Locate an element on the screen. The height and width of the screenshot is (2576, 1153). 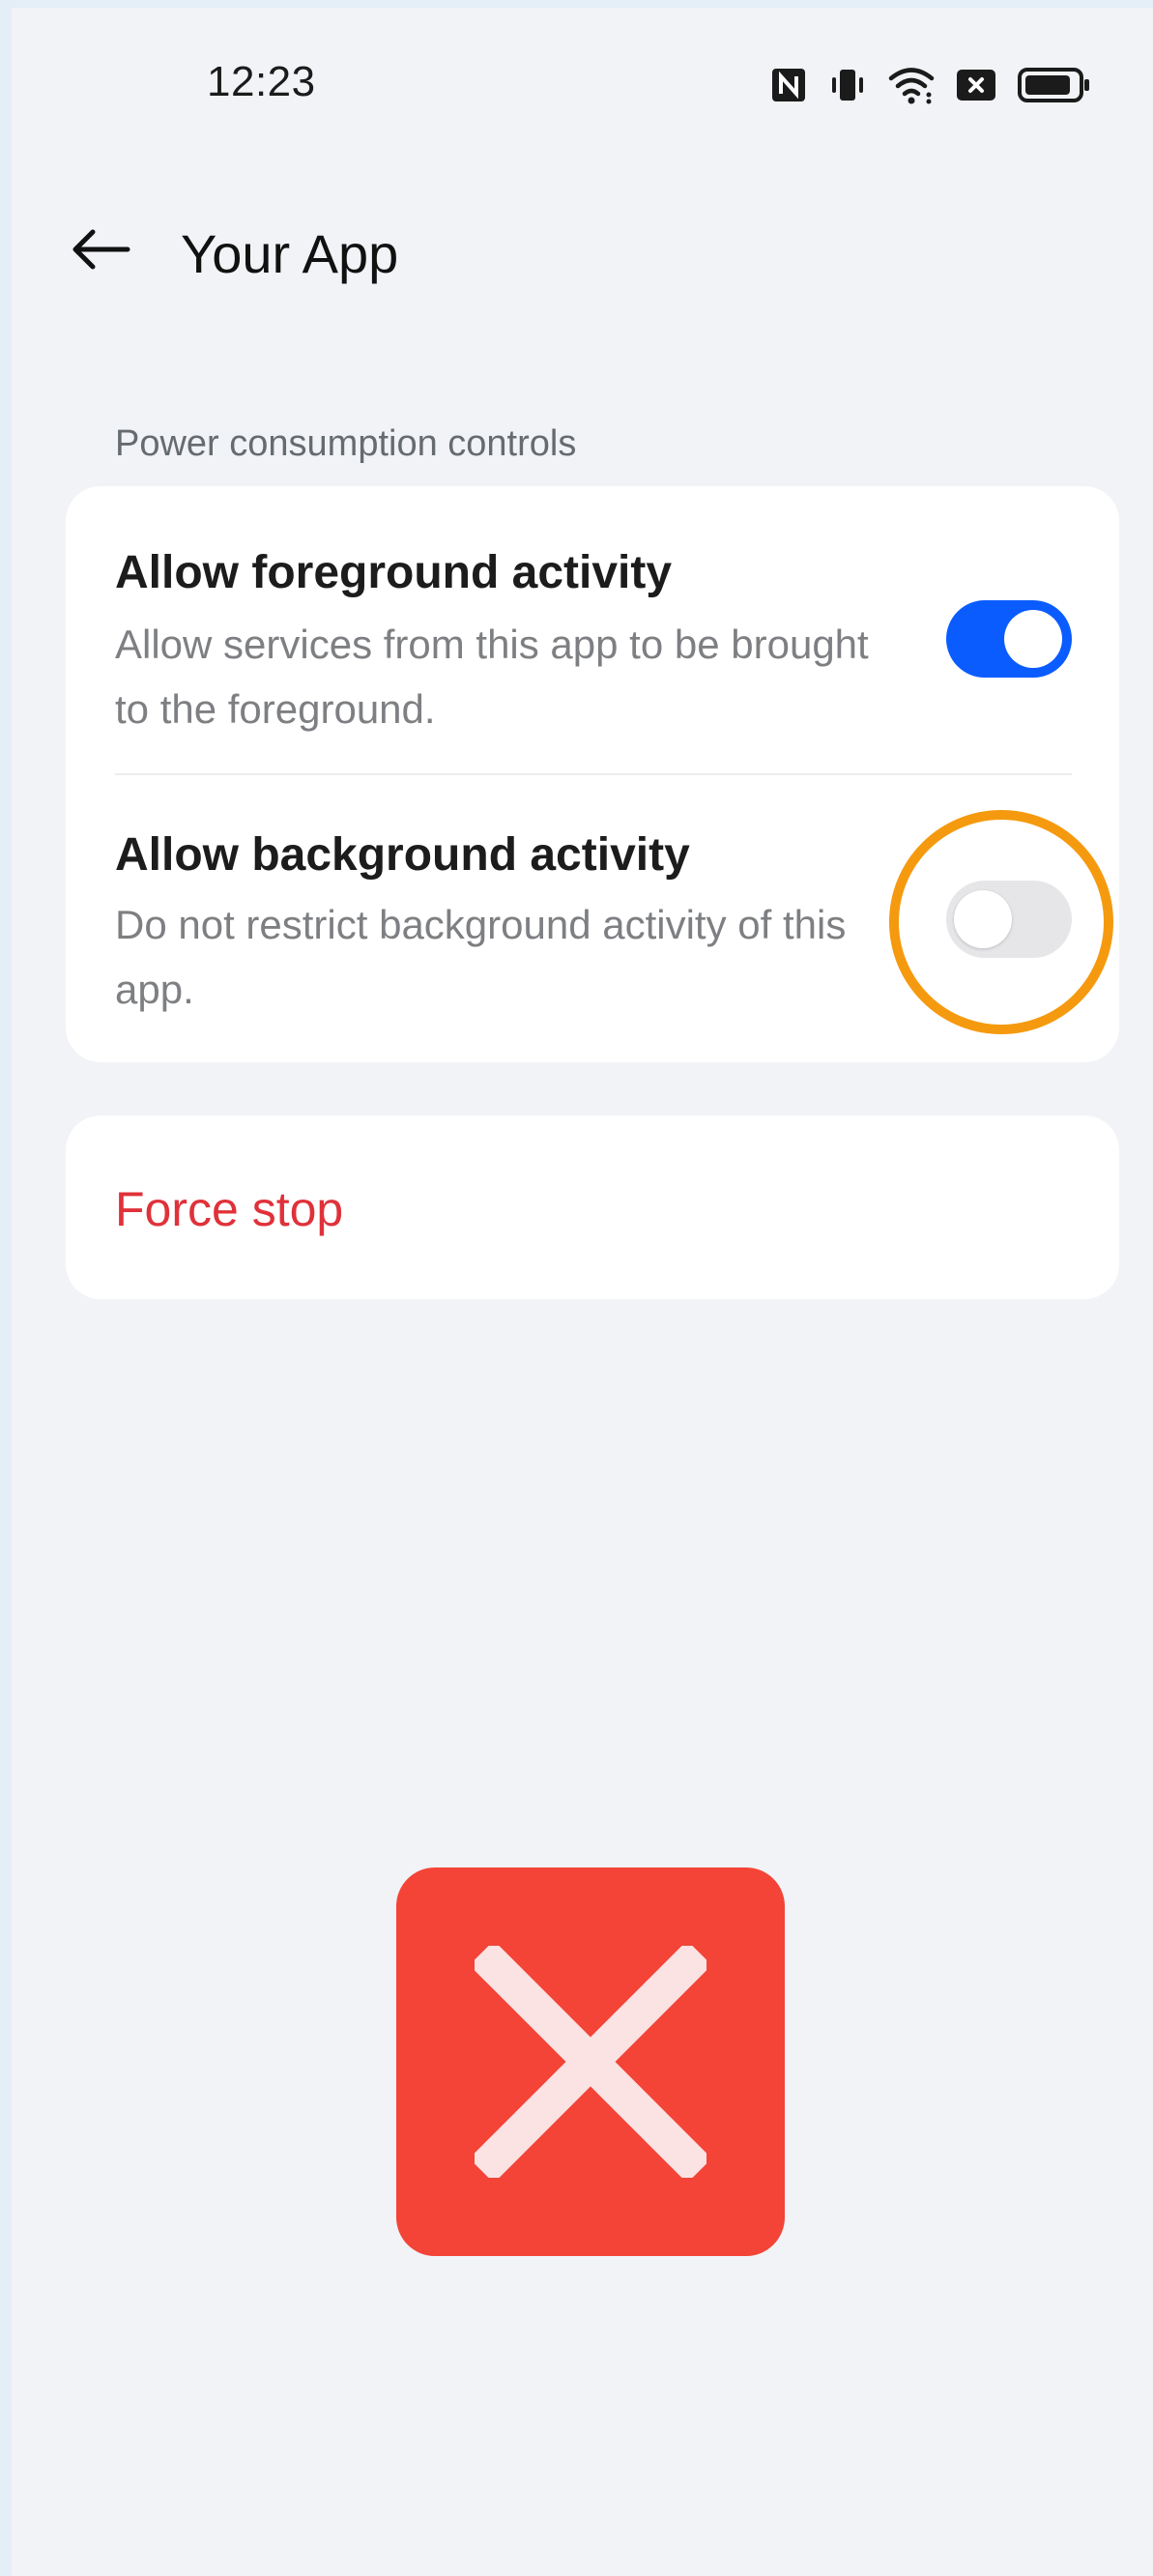
status-icons is located at coordinates (930, 85).